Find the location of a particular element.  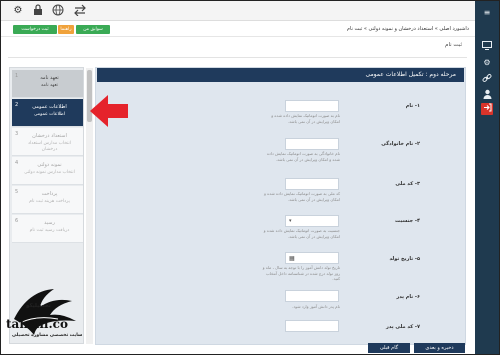

user-icon is located at coordinates (487, 95).